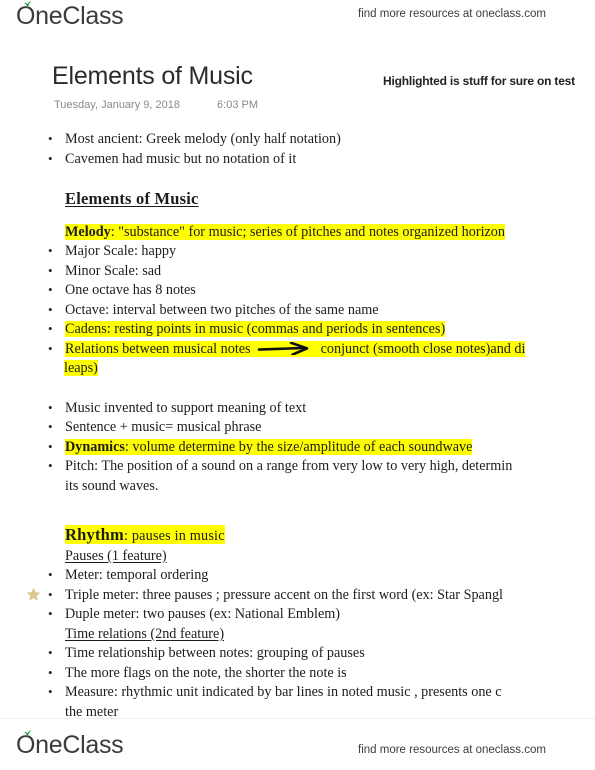  Describe the element at coordinates (423, 348) in the screenshot. I see `relations-text-after: conjunct (smooth close notes)and di` at that location.